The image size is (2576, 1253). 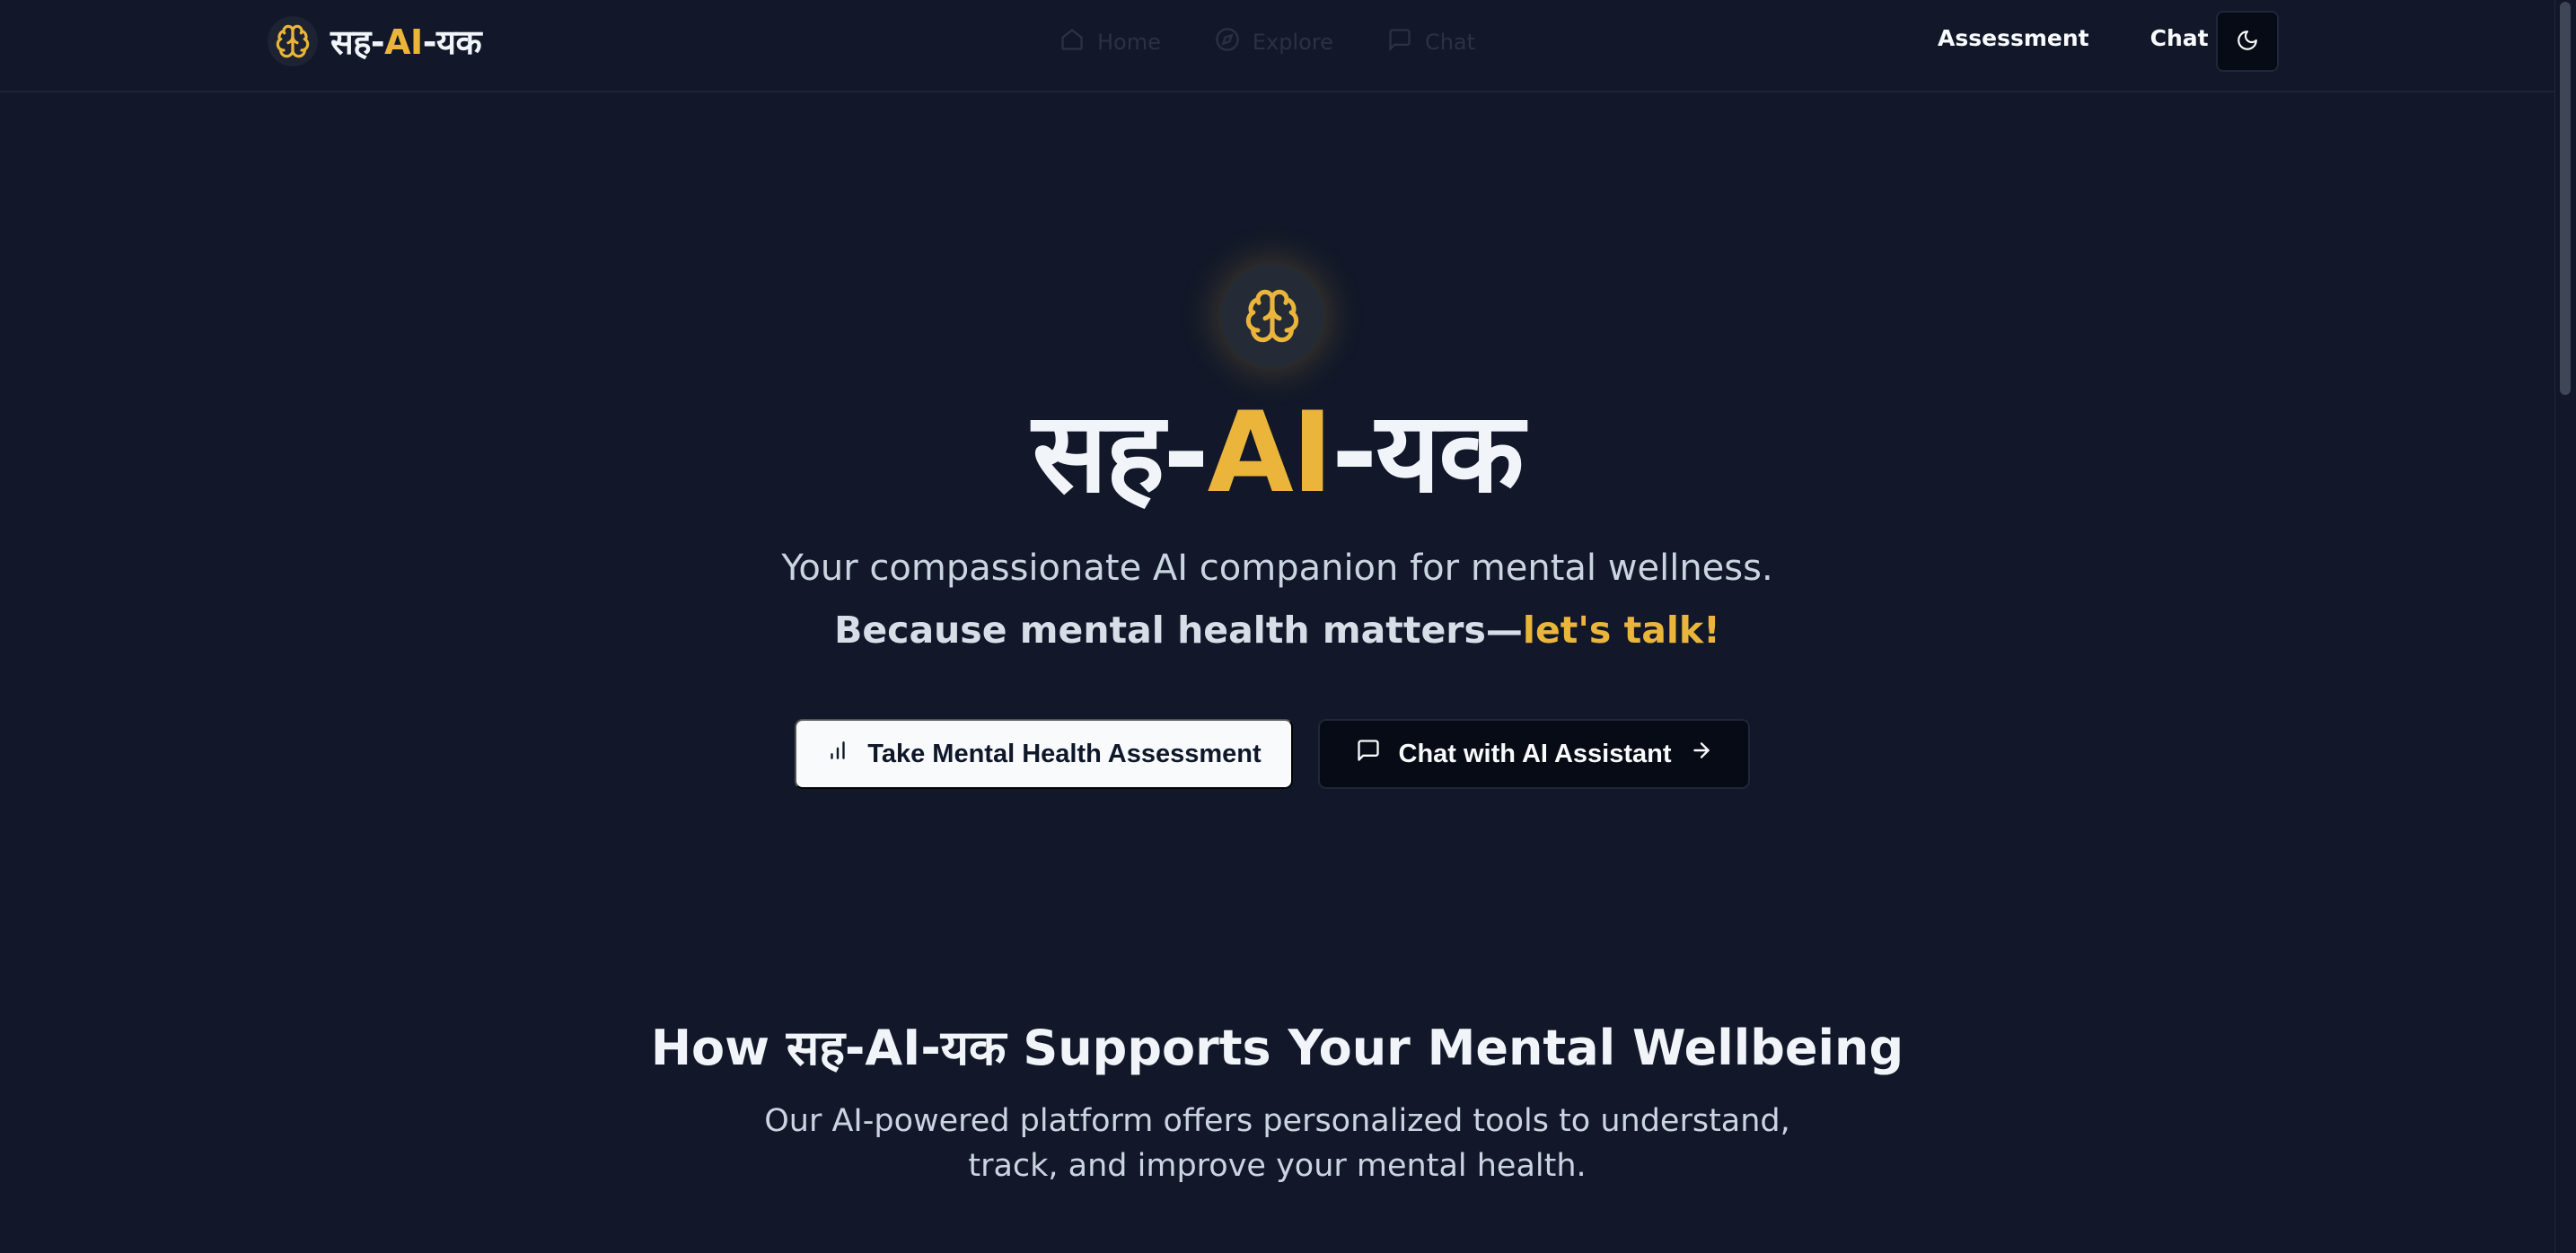 I want to click on ghost-nav-label: Chat, so click(x=1450, y=42).